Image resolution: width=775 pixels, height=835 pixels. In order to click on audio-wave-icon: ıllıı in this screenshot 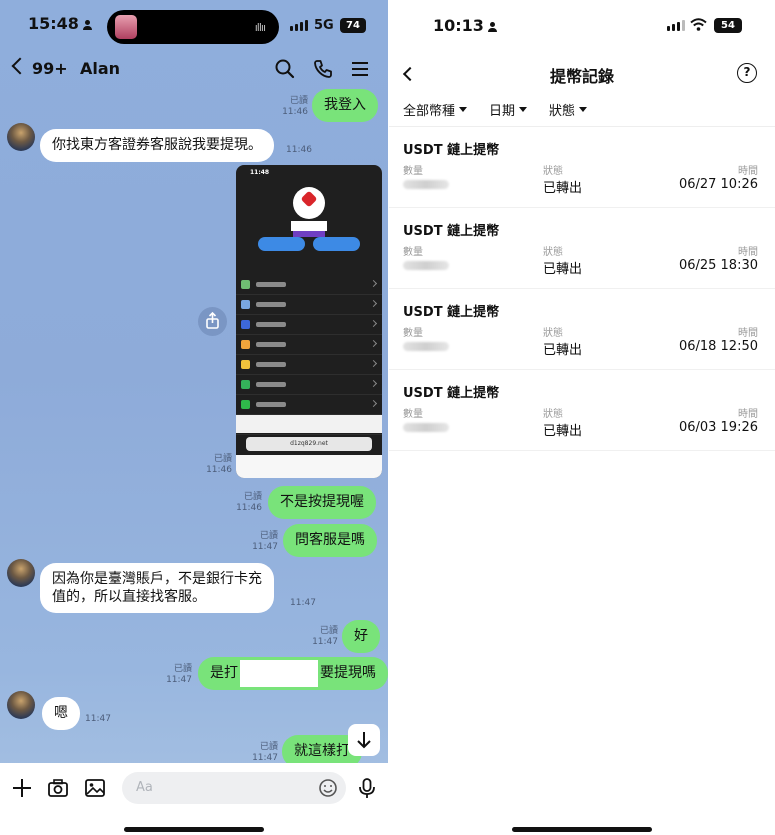, I will do `click(260, 27)`.